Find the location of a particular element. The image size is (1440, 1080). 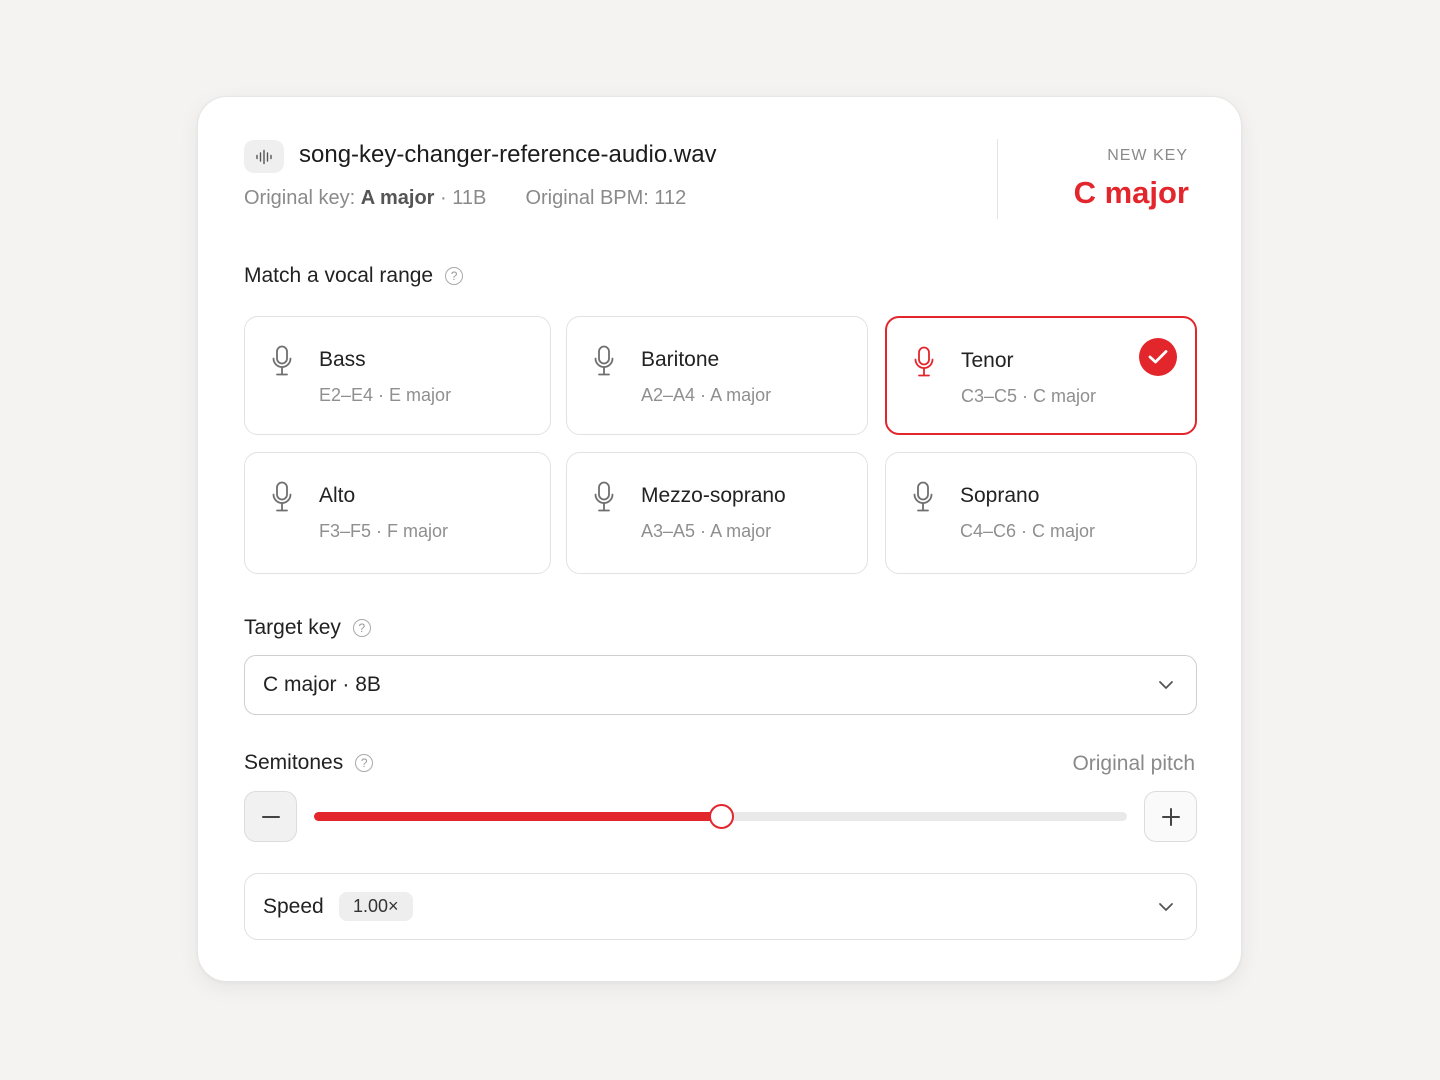

vocal-range-name: Bass is located at coordinates (342, 359).